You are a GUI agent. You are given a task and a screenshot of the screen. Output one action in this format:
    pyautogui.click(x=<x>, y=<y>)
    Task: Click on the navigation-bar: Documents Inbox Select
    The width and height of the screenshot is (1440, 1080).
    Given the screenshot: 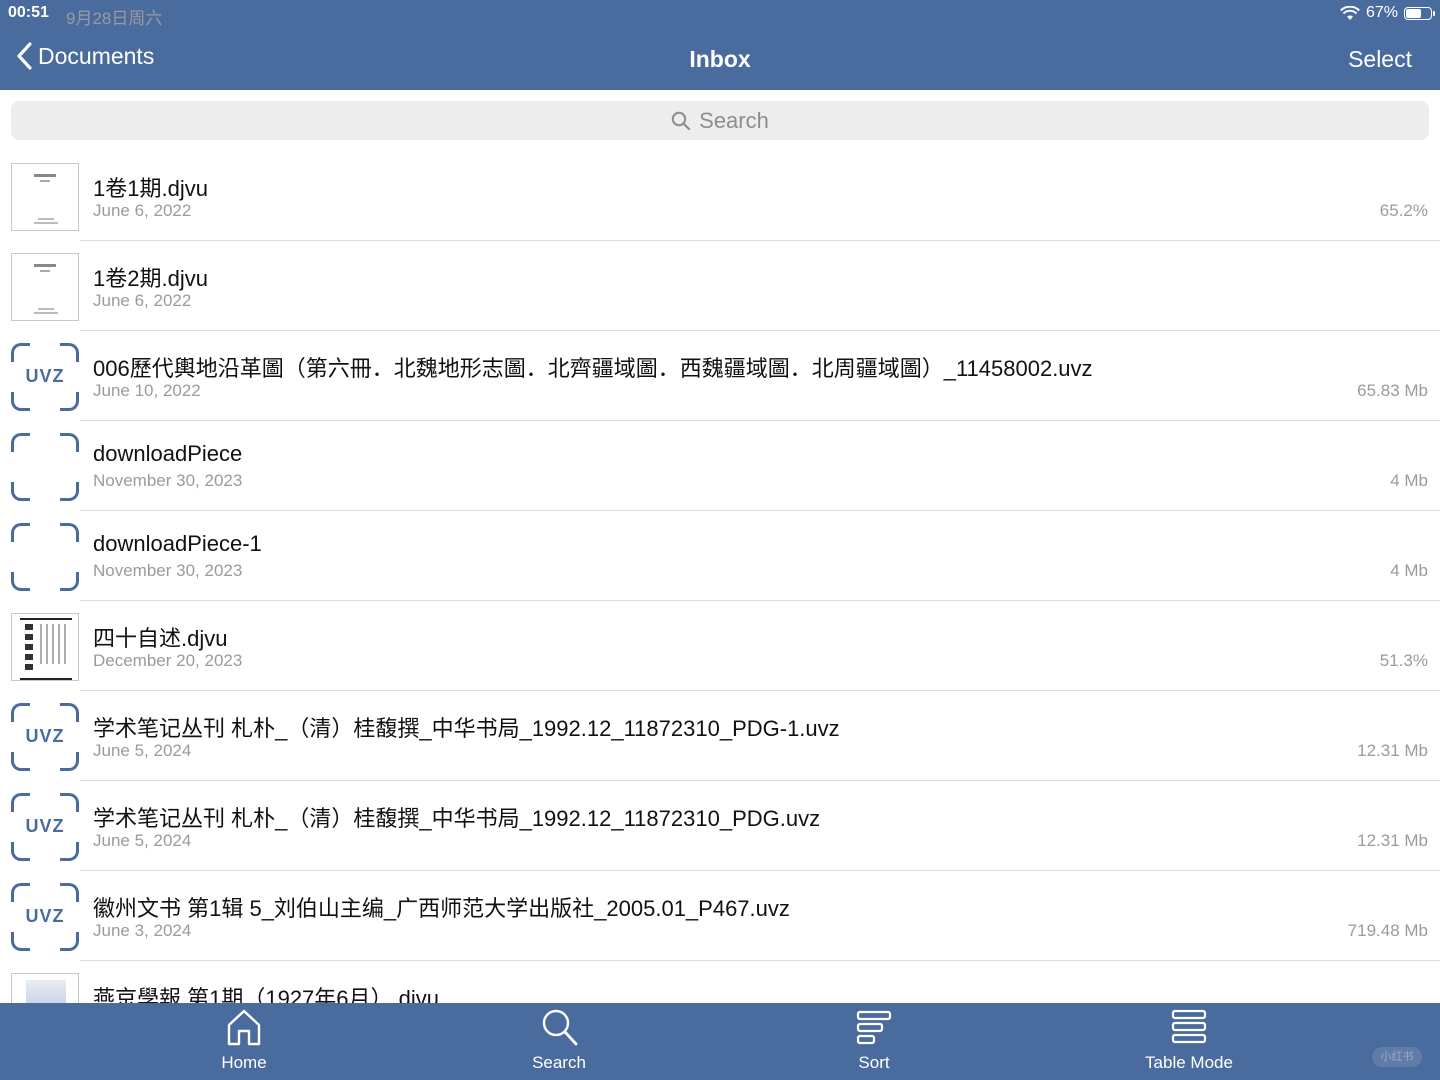 What is the action you would take?
    pyautogui.click(x=720, y=60)
    